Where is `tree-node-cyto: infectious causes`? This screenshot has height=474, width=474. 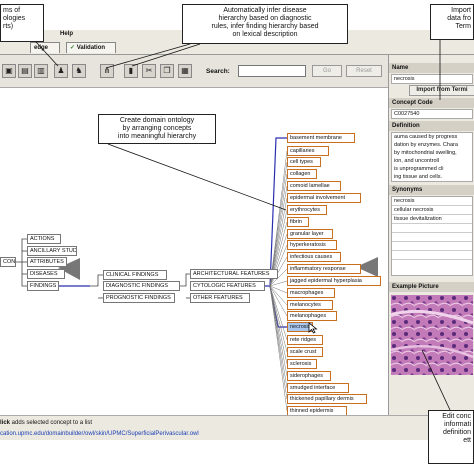
tree-node-cyto: infectious causes is located at coordinates (314, 257).